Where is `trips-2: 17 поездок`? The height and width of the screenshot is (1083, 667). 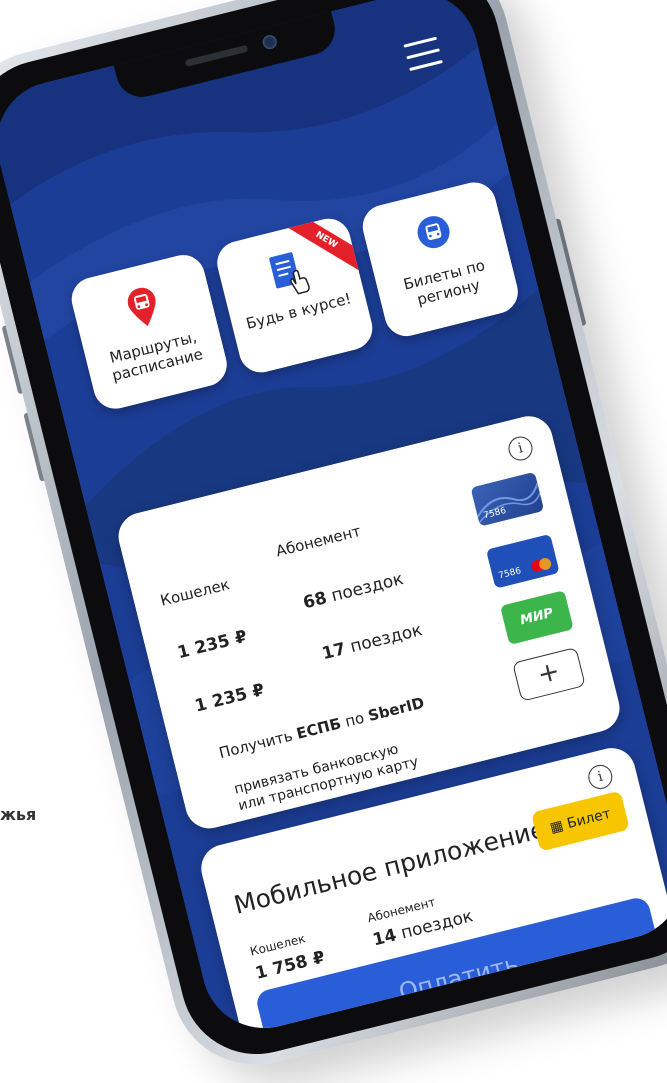 trips-2: 17 поездок is located at coordinates (372, 642).